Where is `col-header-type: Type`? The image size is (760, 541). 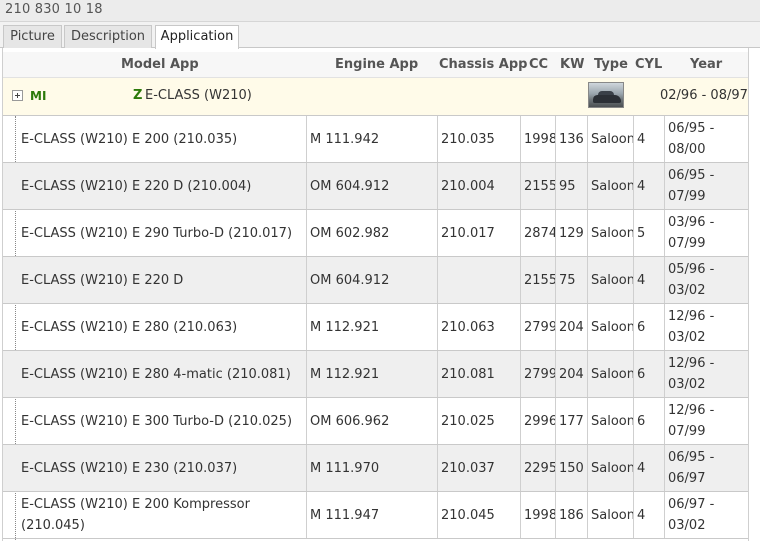
col-header-type: Type is located at coordinates (611, 64).